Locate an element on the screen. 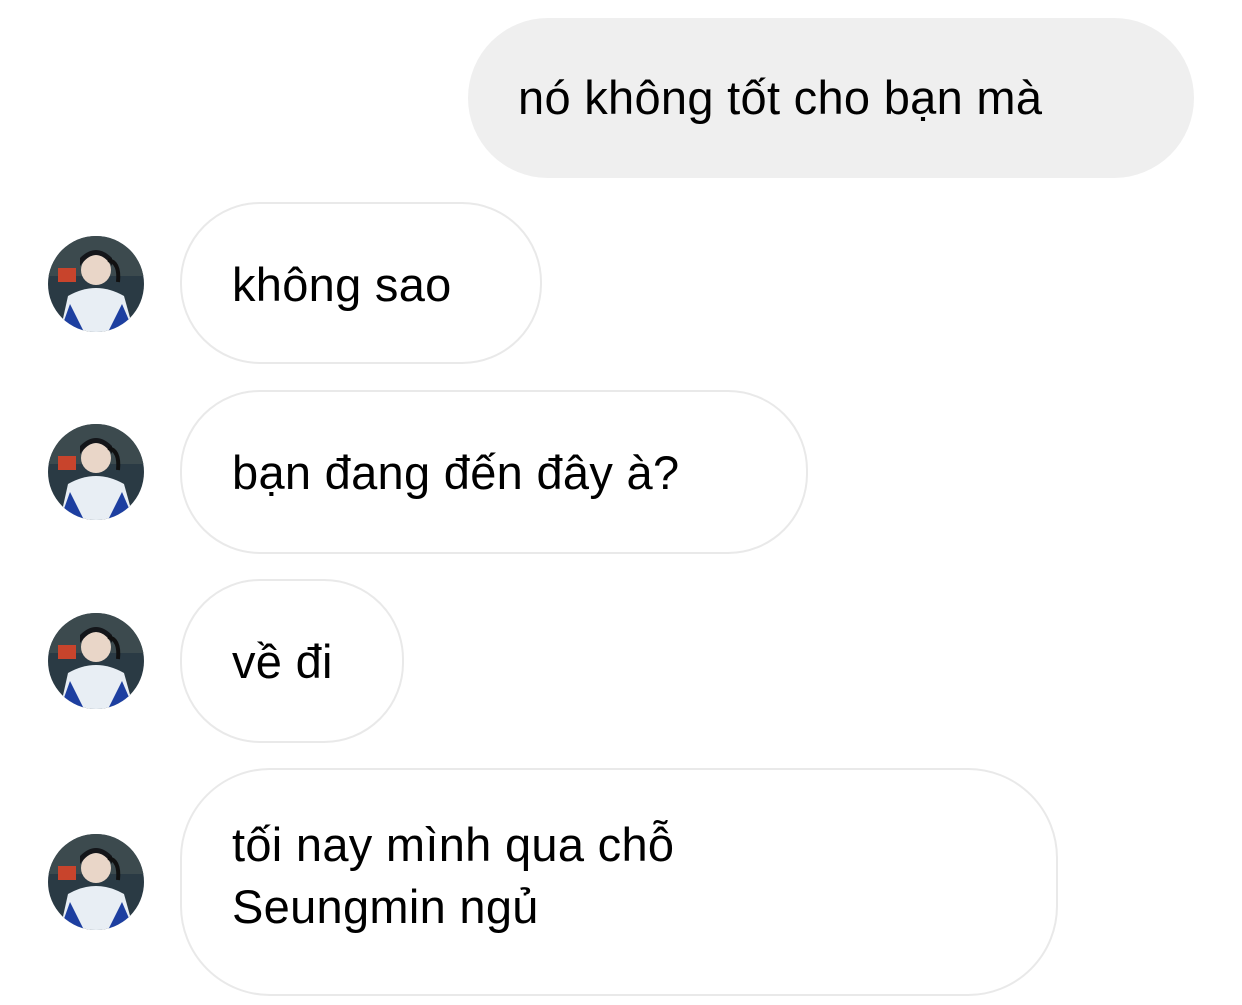  outgoing-message-bubble: nó không tốt cho bạn mà is located at coordinates (831, 98).